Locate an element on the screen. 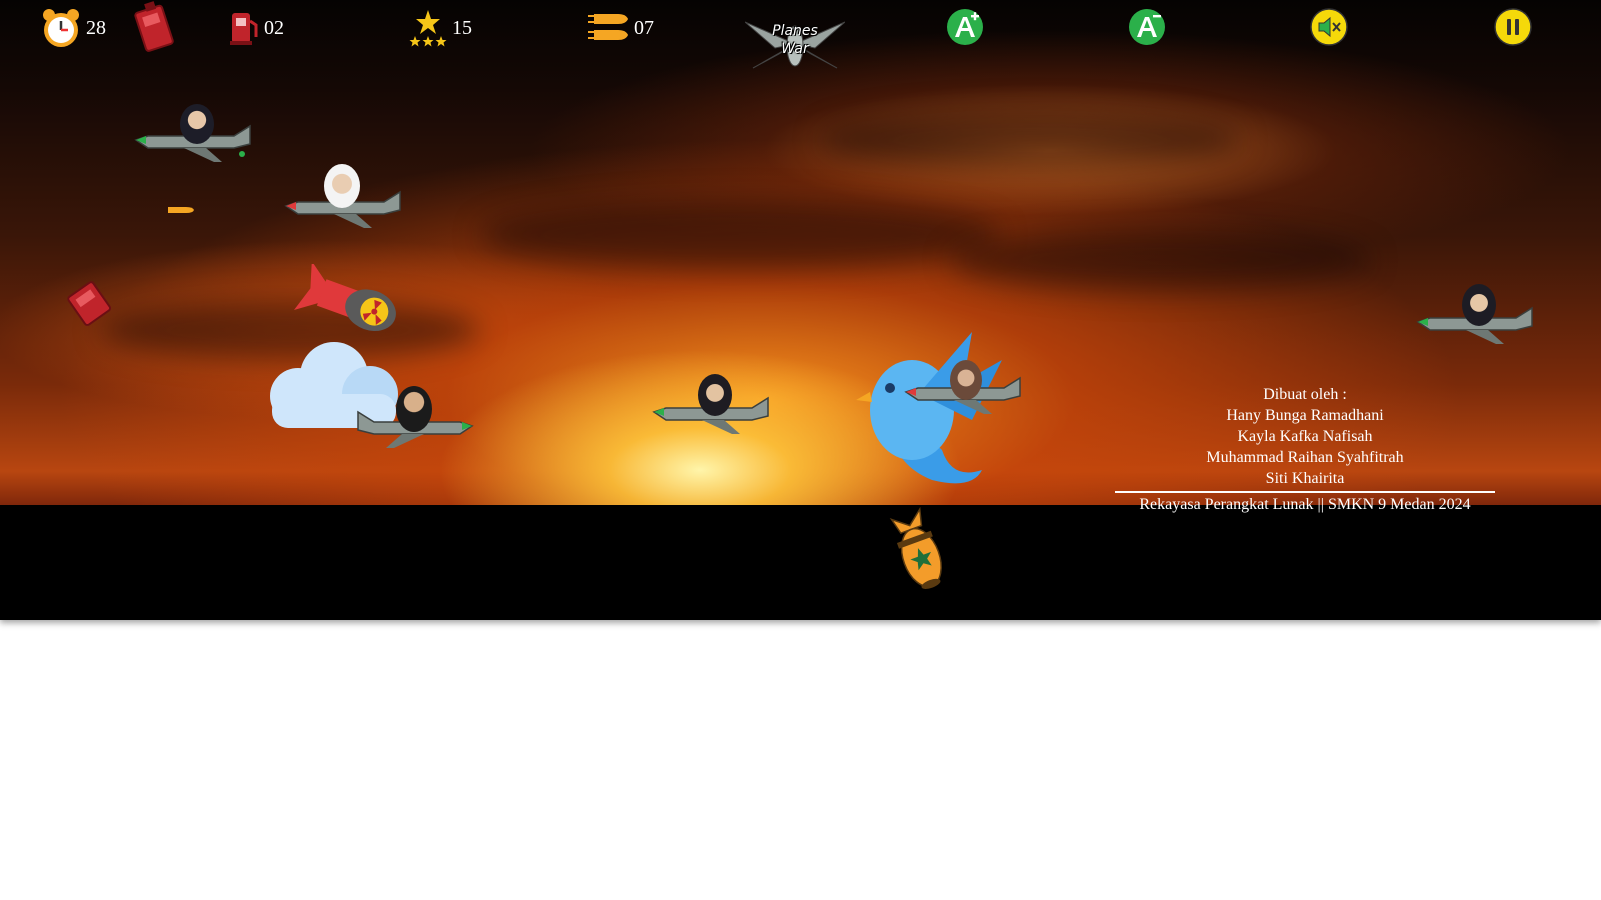 This screenshot has height=900, width=1601. pause-button is located at coordinates (1513, 27).